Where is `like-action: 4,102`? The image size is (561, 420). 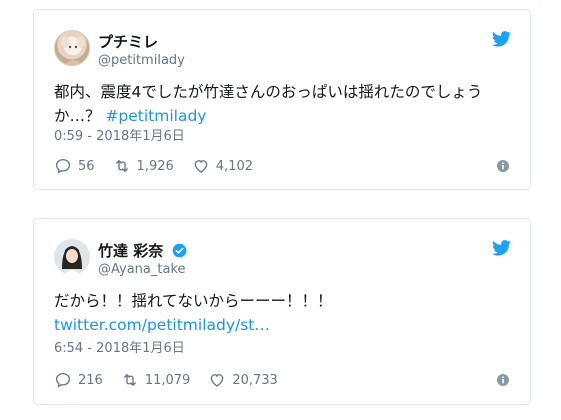
like-action: 4,102 is located at coordinates (222, 166).